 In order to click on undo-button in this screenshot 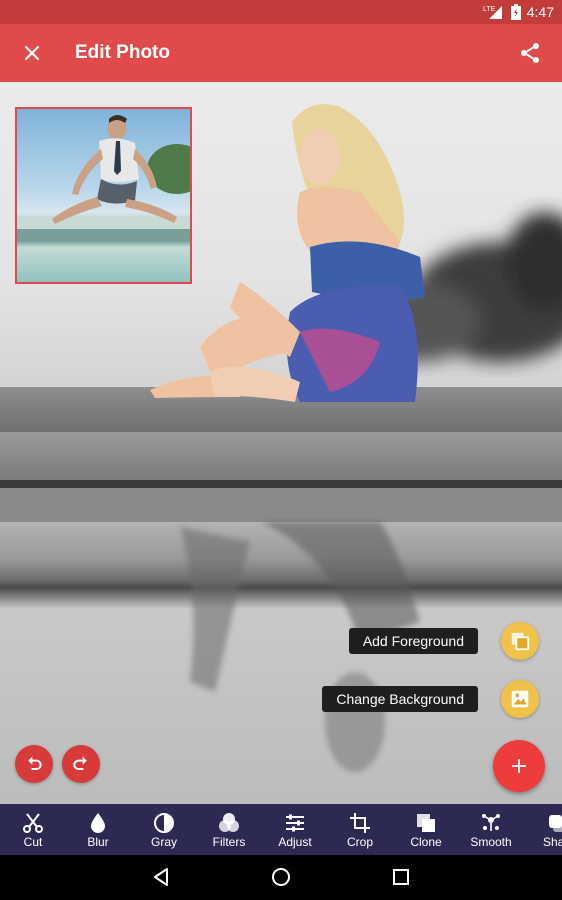, I will do `click(34, 764)`.